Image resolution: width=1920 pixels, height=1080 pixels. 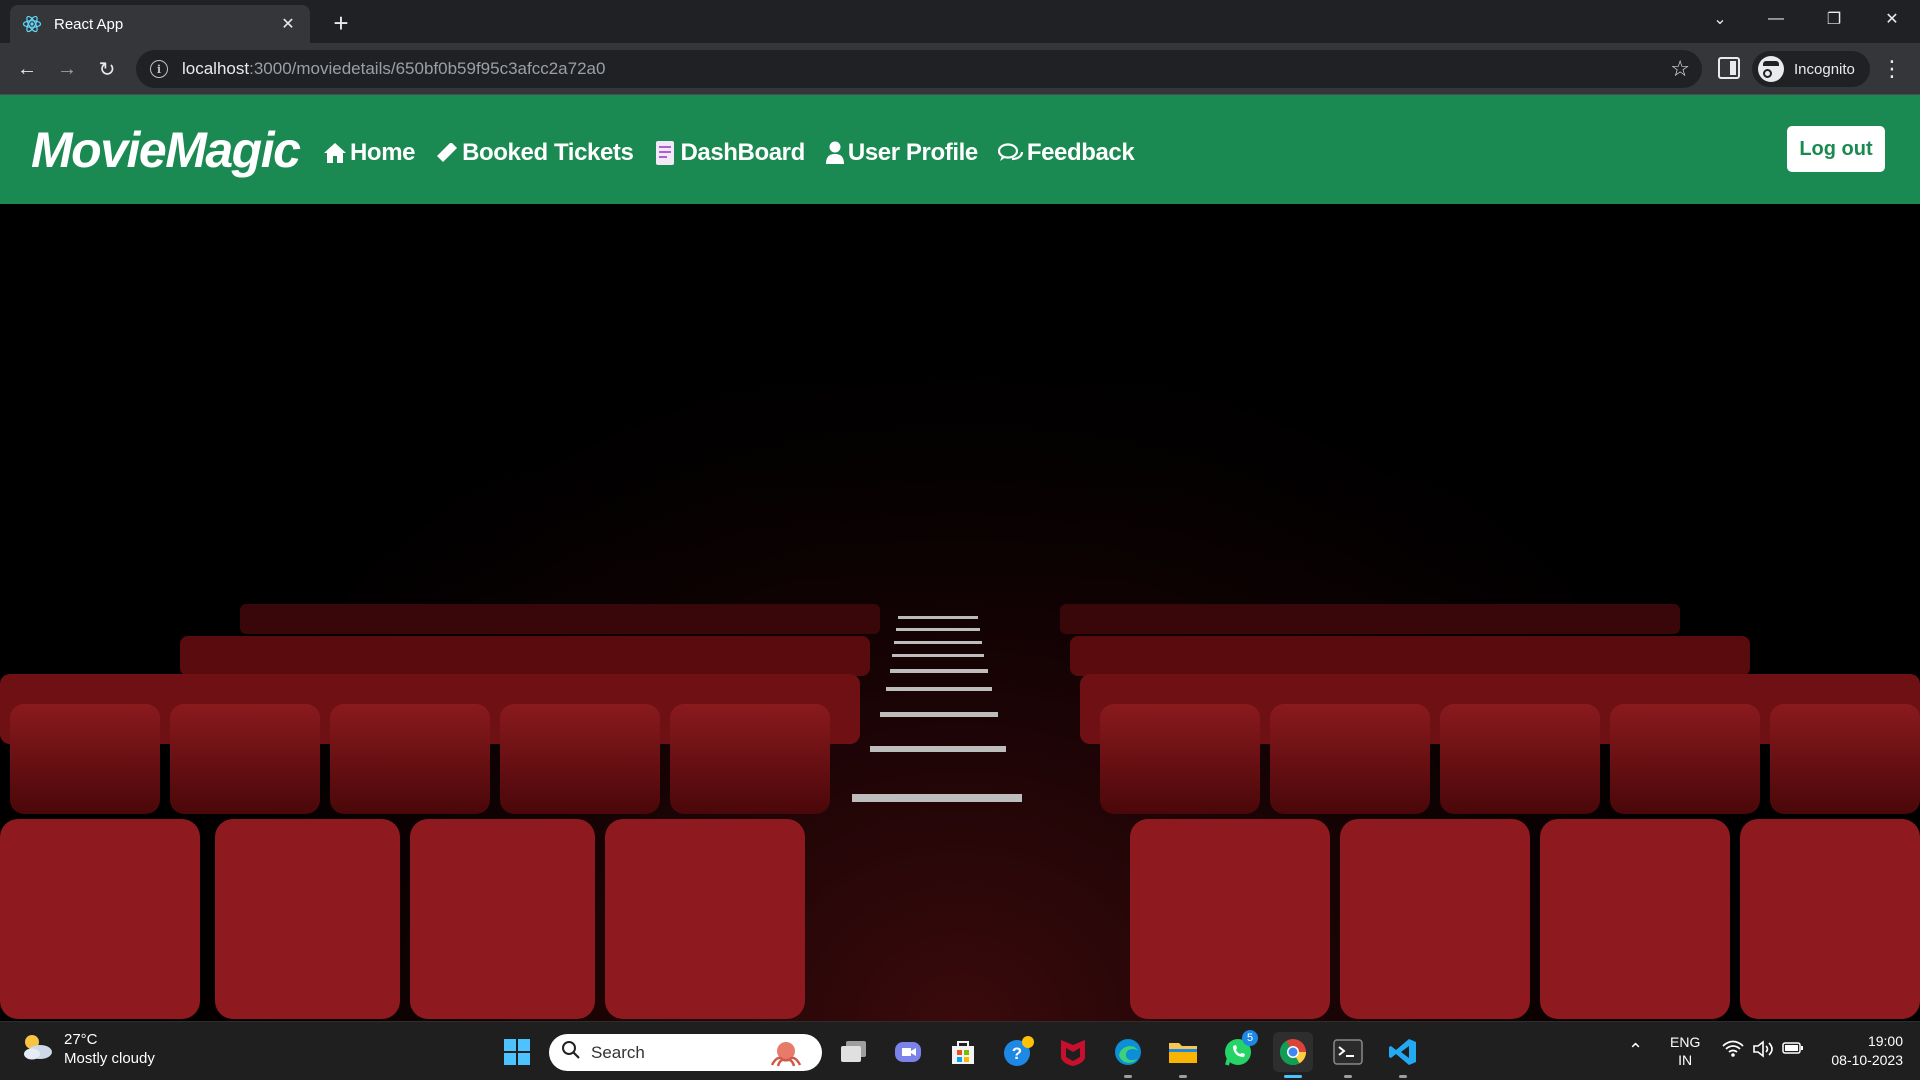 What do you see at coordinates (1348, 1055) in the screenshot?
I see `terminal-icon` at bounding box center [1348, 1055].